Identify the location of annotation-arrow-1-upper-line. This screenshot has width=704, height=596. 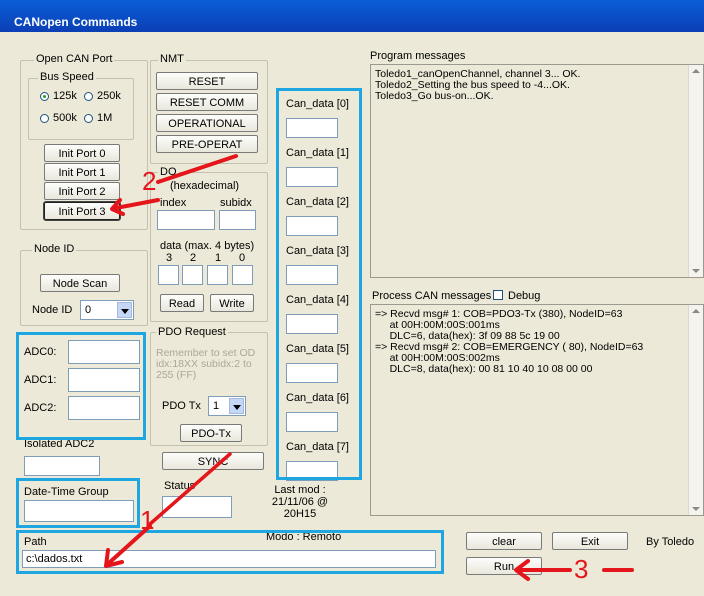
(190, 489).